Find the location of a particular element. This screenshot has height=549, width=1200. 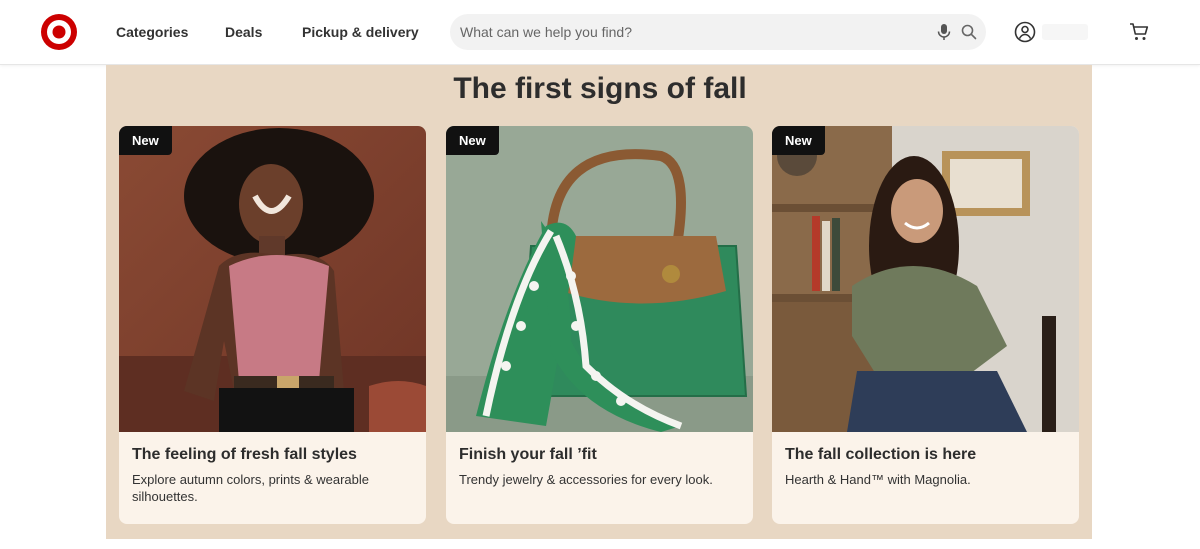

card-image-home-collection is located at coordinates (925, 279).